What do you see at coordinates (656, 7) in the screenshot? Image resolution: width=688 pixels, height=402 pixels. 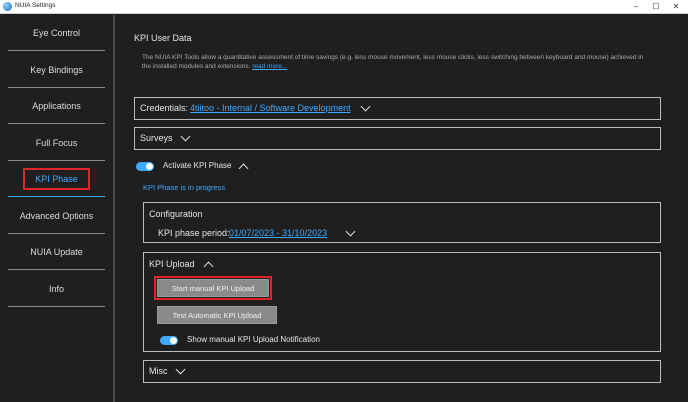 I see `maximize-button: ☐` at bounding box center [656, 7].